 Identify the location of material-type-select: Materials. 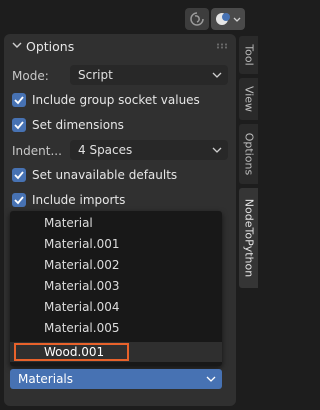
(116, 379).